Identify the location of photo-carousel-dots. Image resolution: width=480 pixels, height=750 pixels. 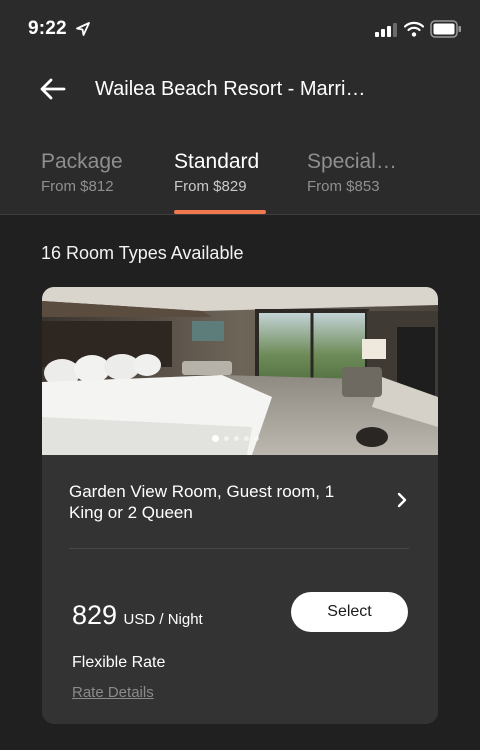
(235, 438).